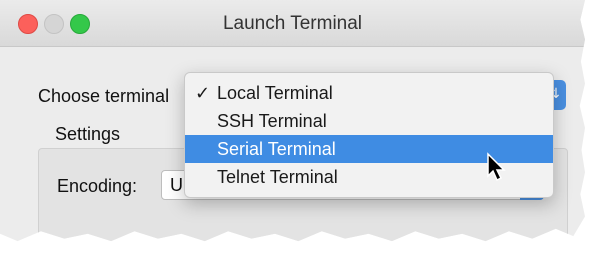  I want to click on settings-title: Settings, so click(88, 134).